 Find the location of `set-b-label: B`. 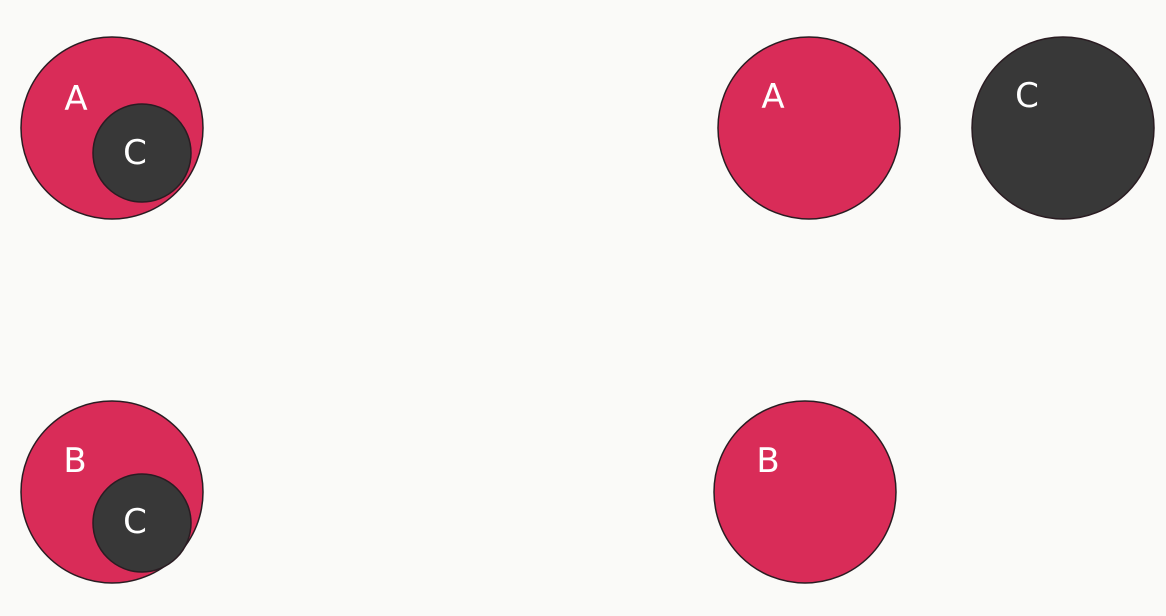

set-b-label: B is located at coordinates (74, 461).